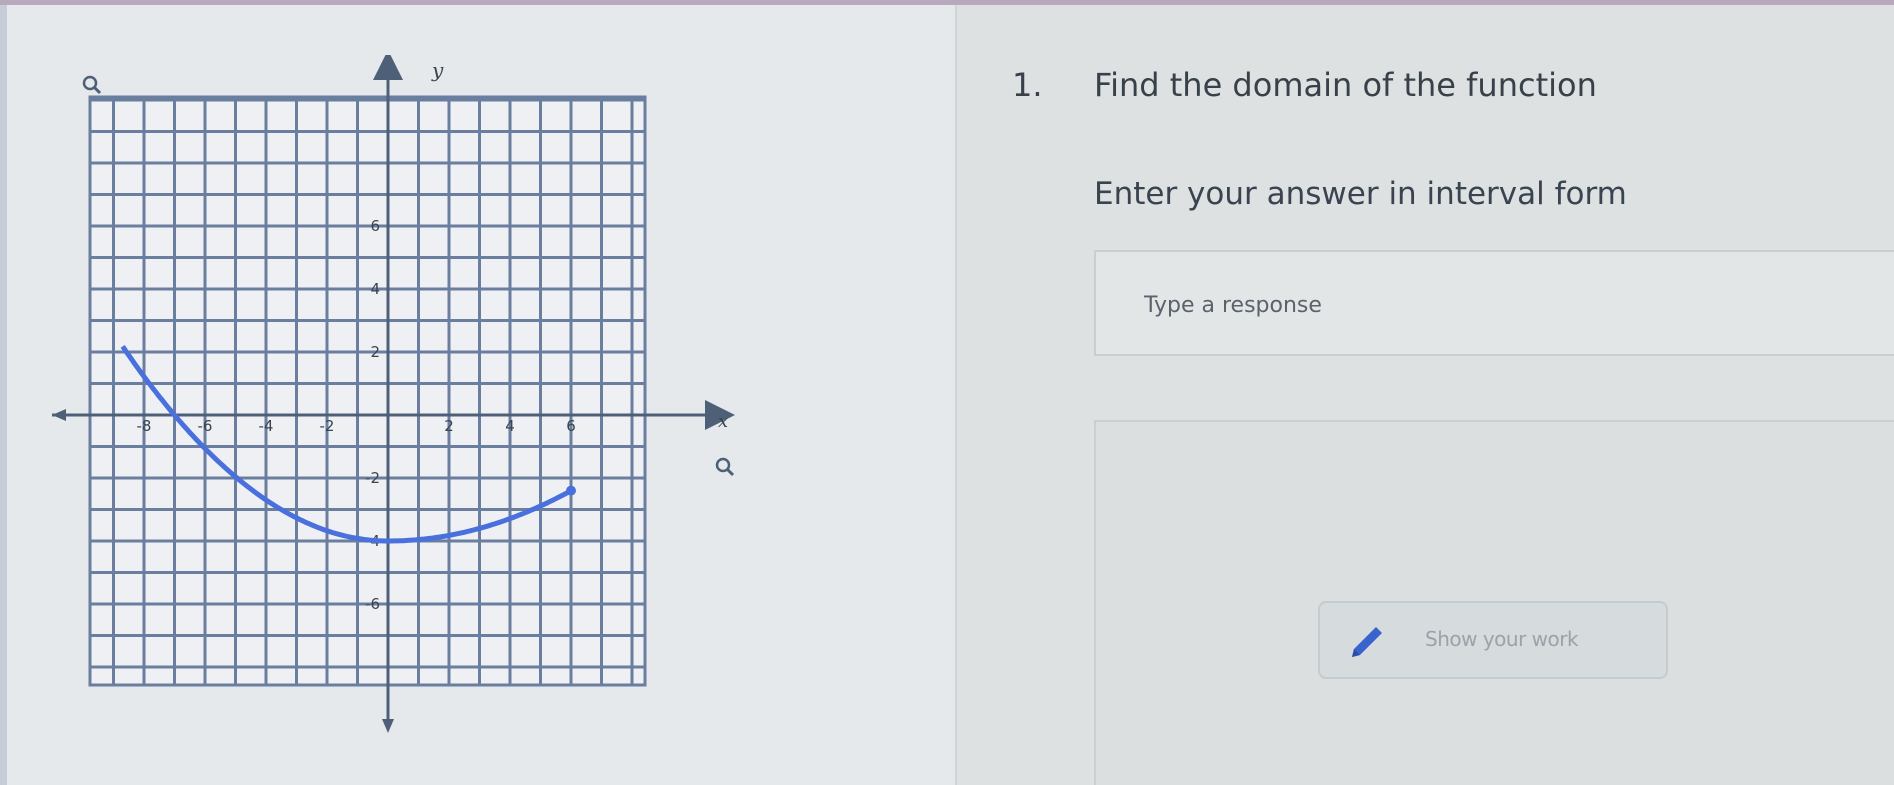 The height and width of the screenshot is (785, 1894). Describe the element at coordinates (449, 426) in the screenshot. I see `x-tick-label: 2` at that location.